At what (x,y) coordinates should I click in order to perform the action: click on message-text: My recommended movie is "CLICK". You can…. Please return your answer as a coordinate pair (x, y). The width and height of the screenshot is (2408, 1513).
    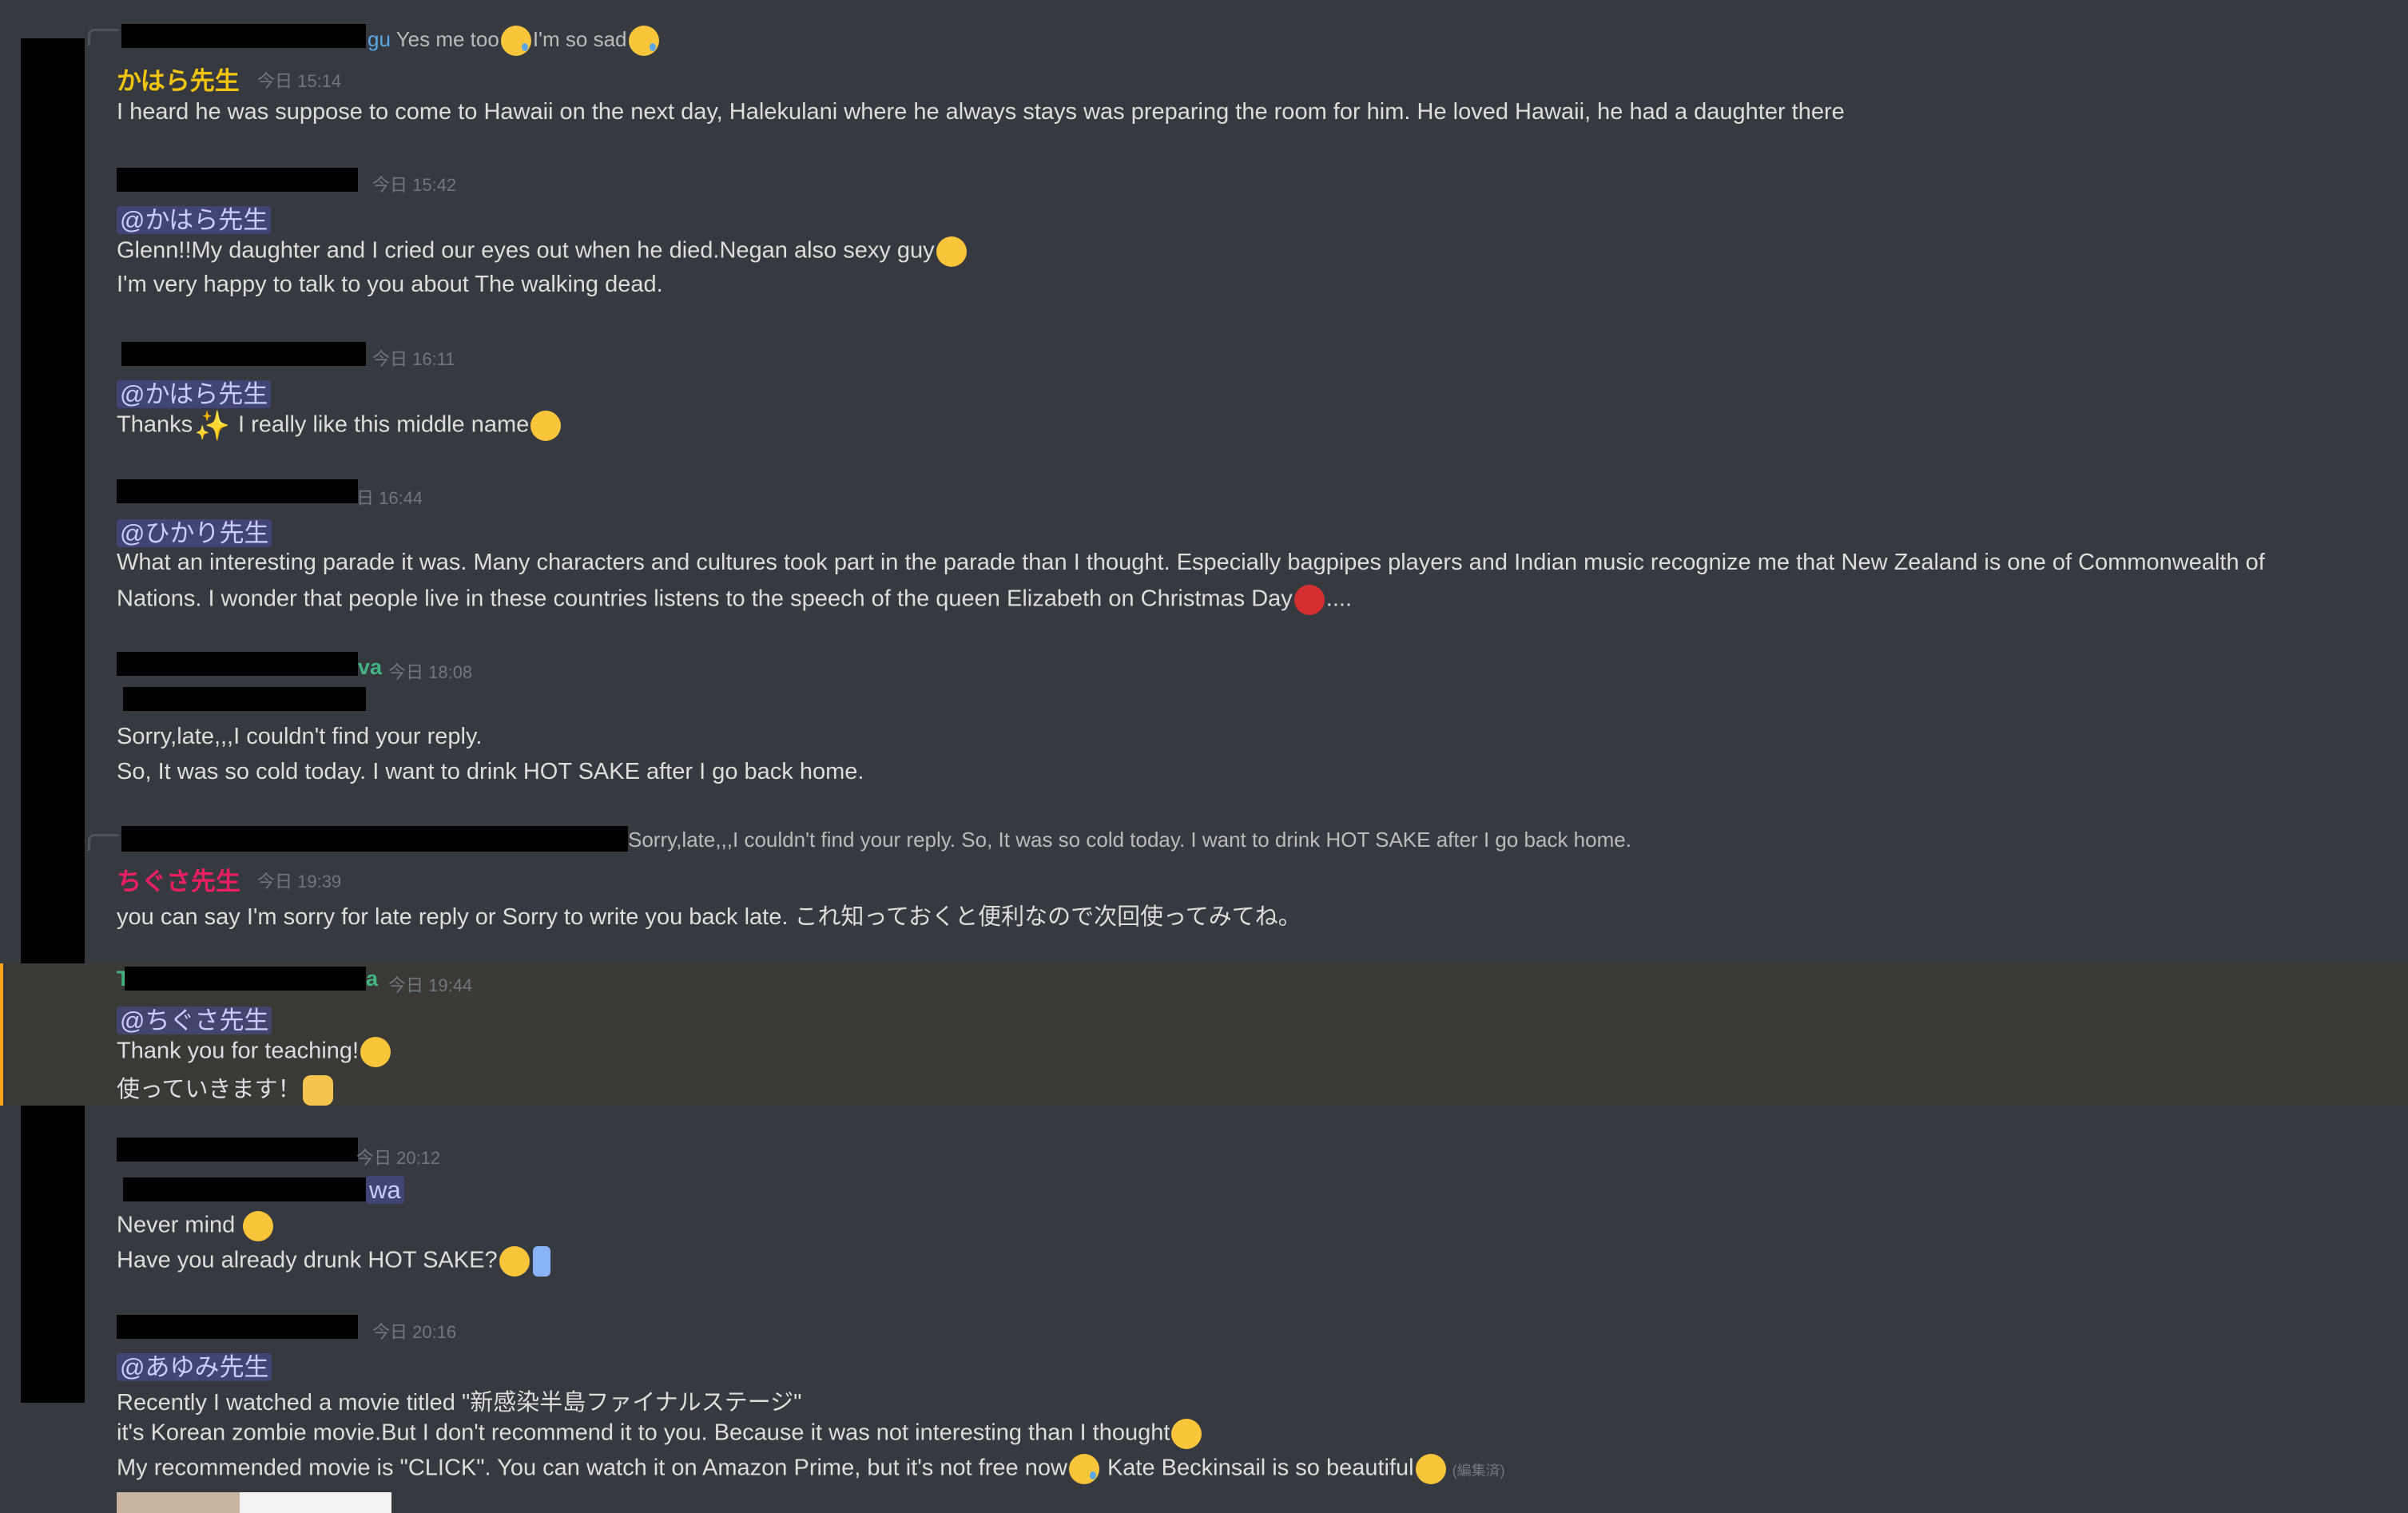
    Looking at the image, I should click on (592, 1468).